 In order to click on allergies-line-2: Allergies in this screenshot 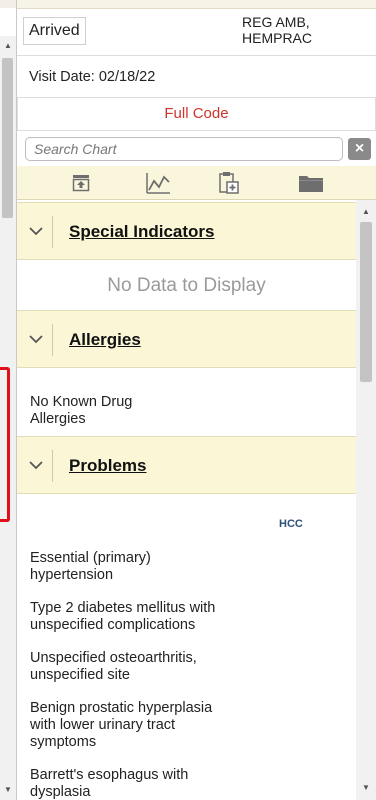, I will do `click(58, 419)`.